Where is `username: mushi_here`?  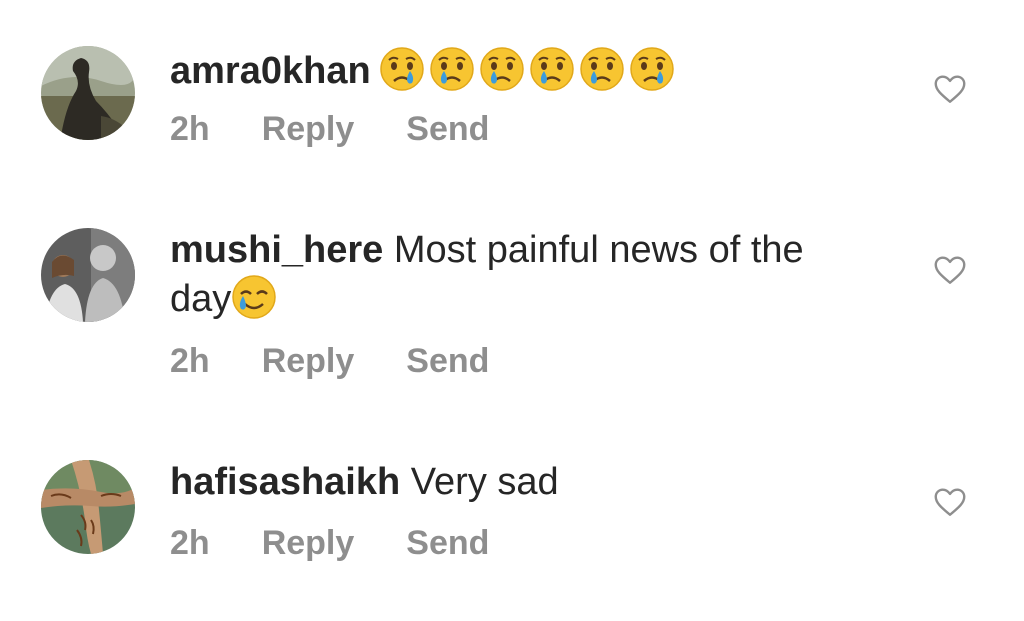 username: mushi_here is located at coordinates (276, 250).